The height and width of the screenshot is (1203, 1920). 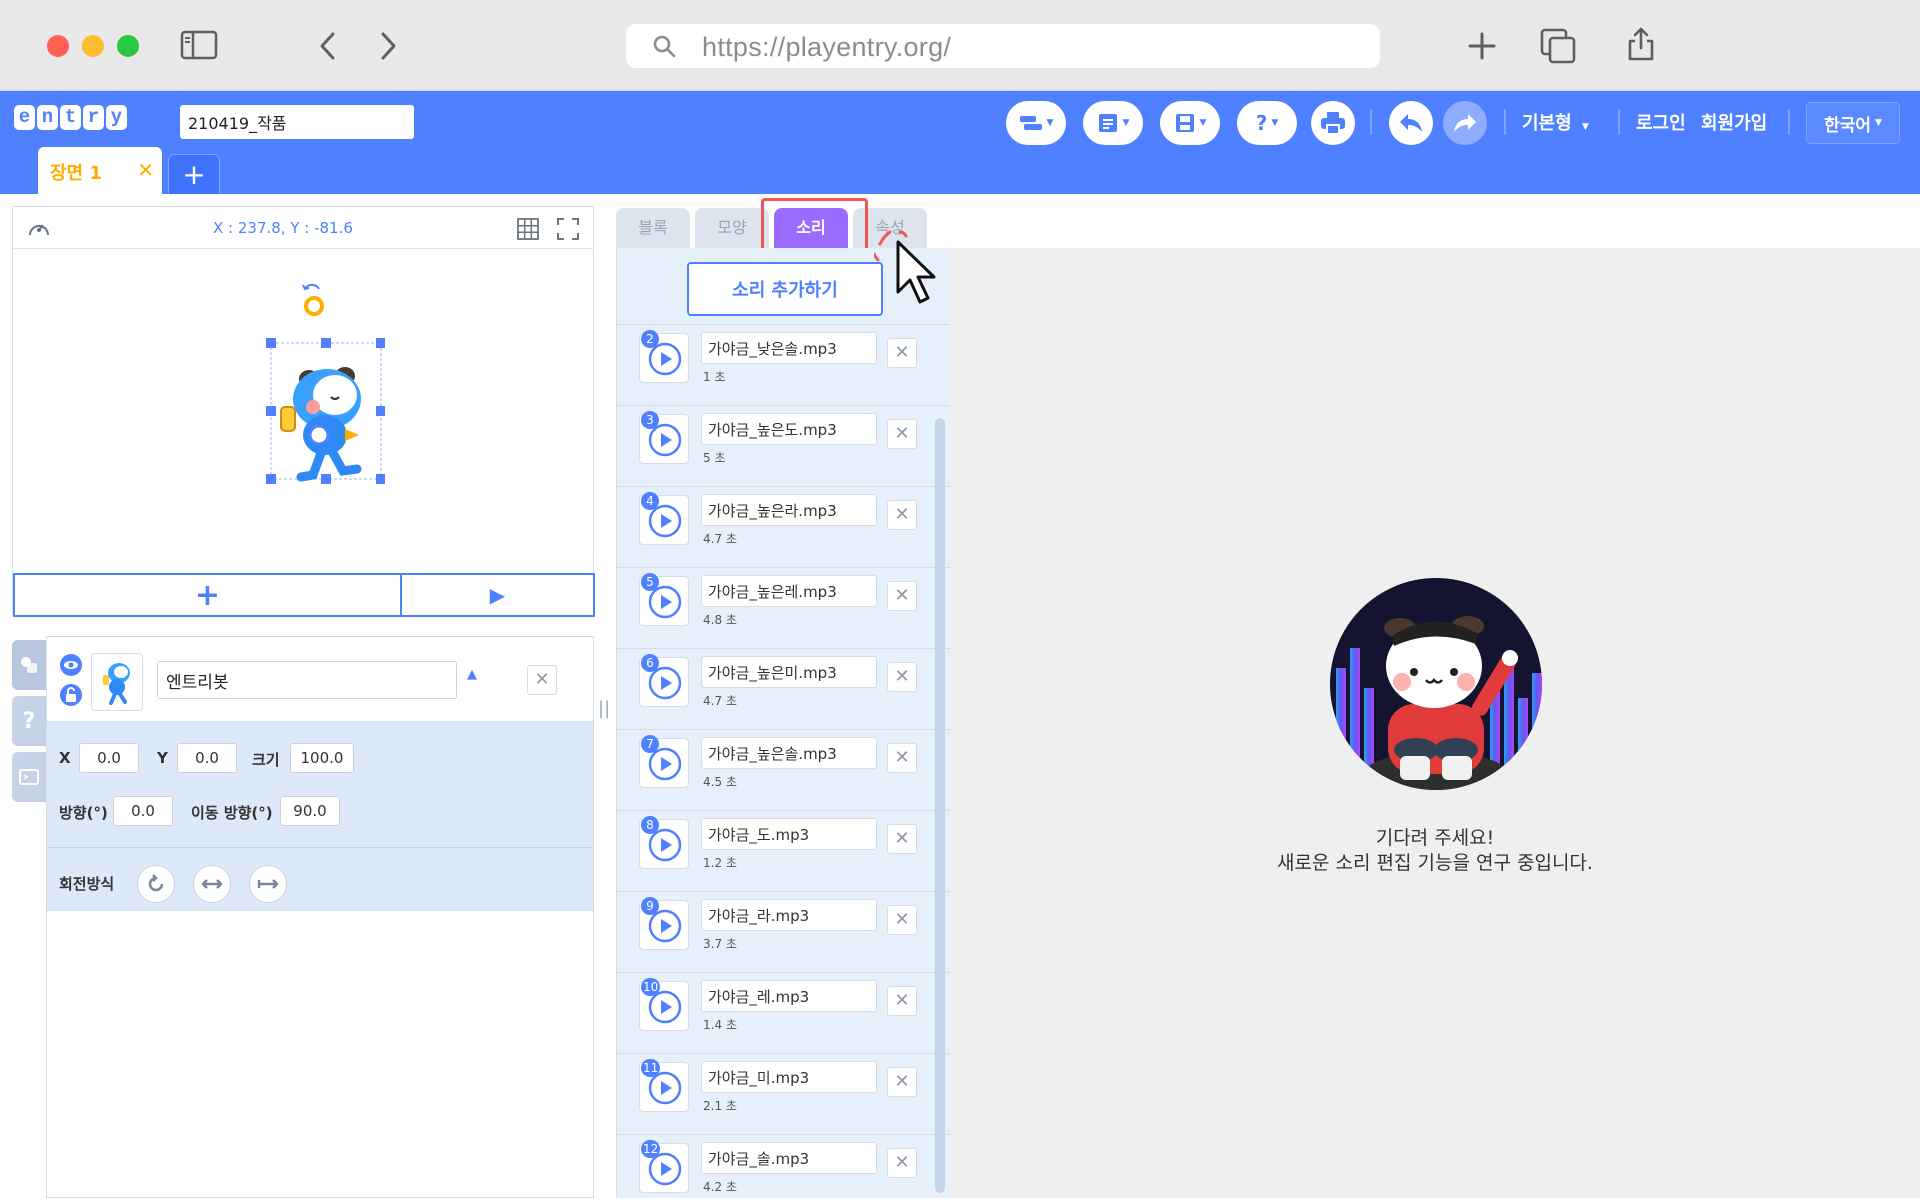 What do you see at coordinates (651, 1149) in the screenshot?
I see `sound-number-badge: 12` at bounding box center [651, 1149].